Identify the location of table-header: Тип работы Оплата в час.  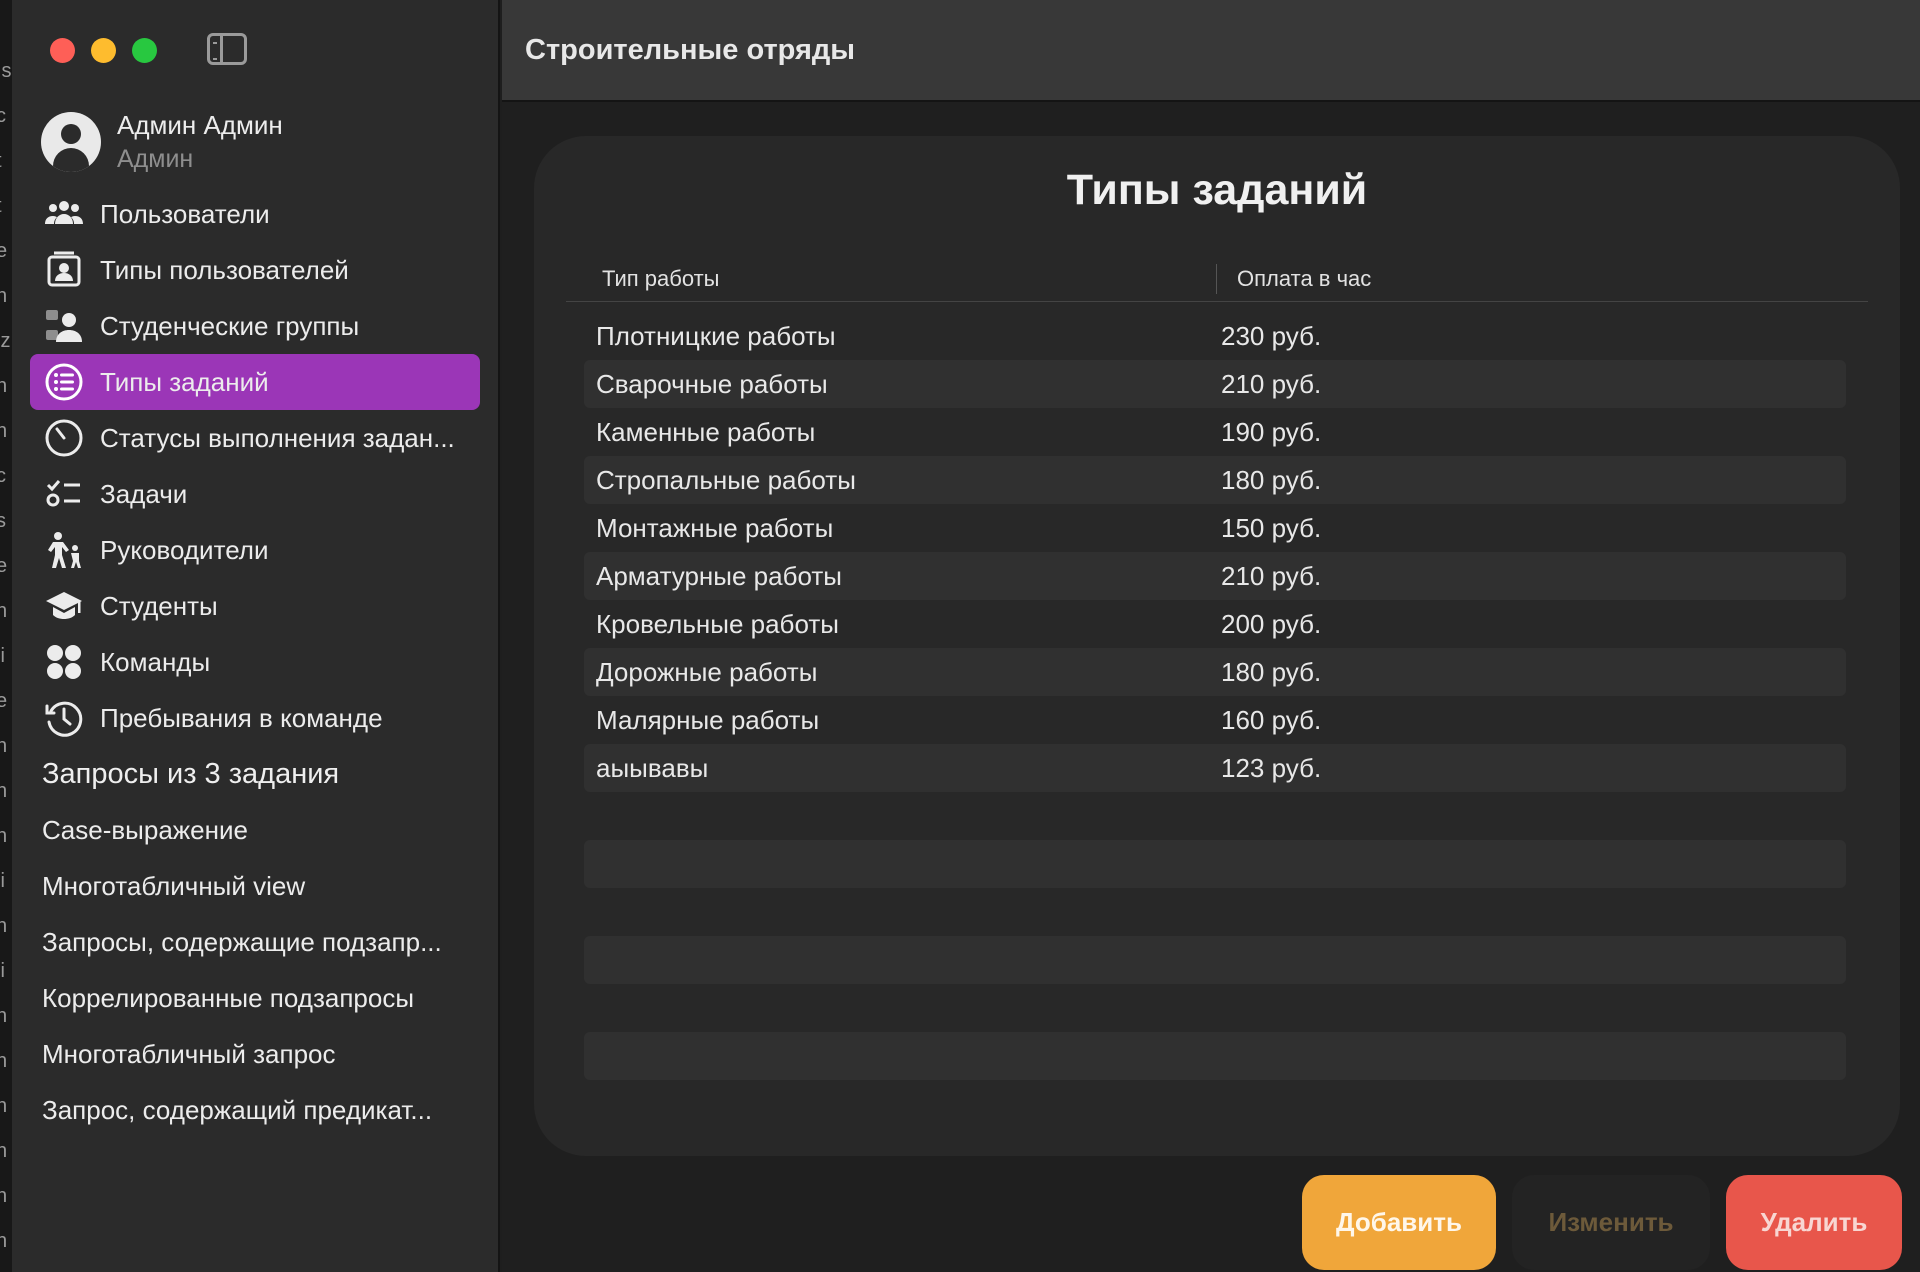
(1217, 279).